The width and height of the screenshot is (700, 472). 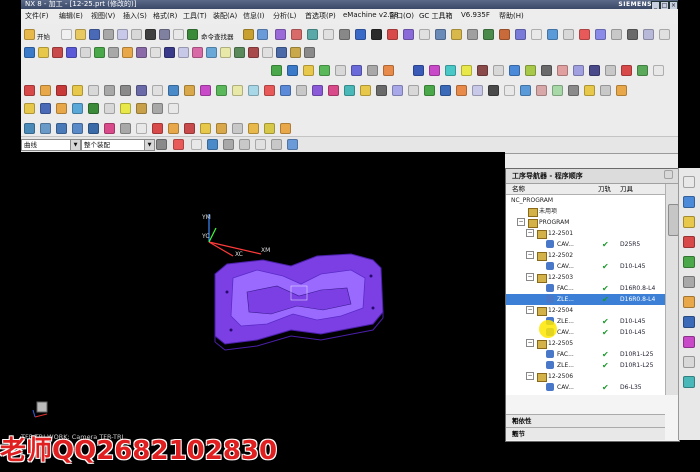 I want to click on menu-tools: 工具(T), so click(x=195, y=16).